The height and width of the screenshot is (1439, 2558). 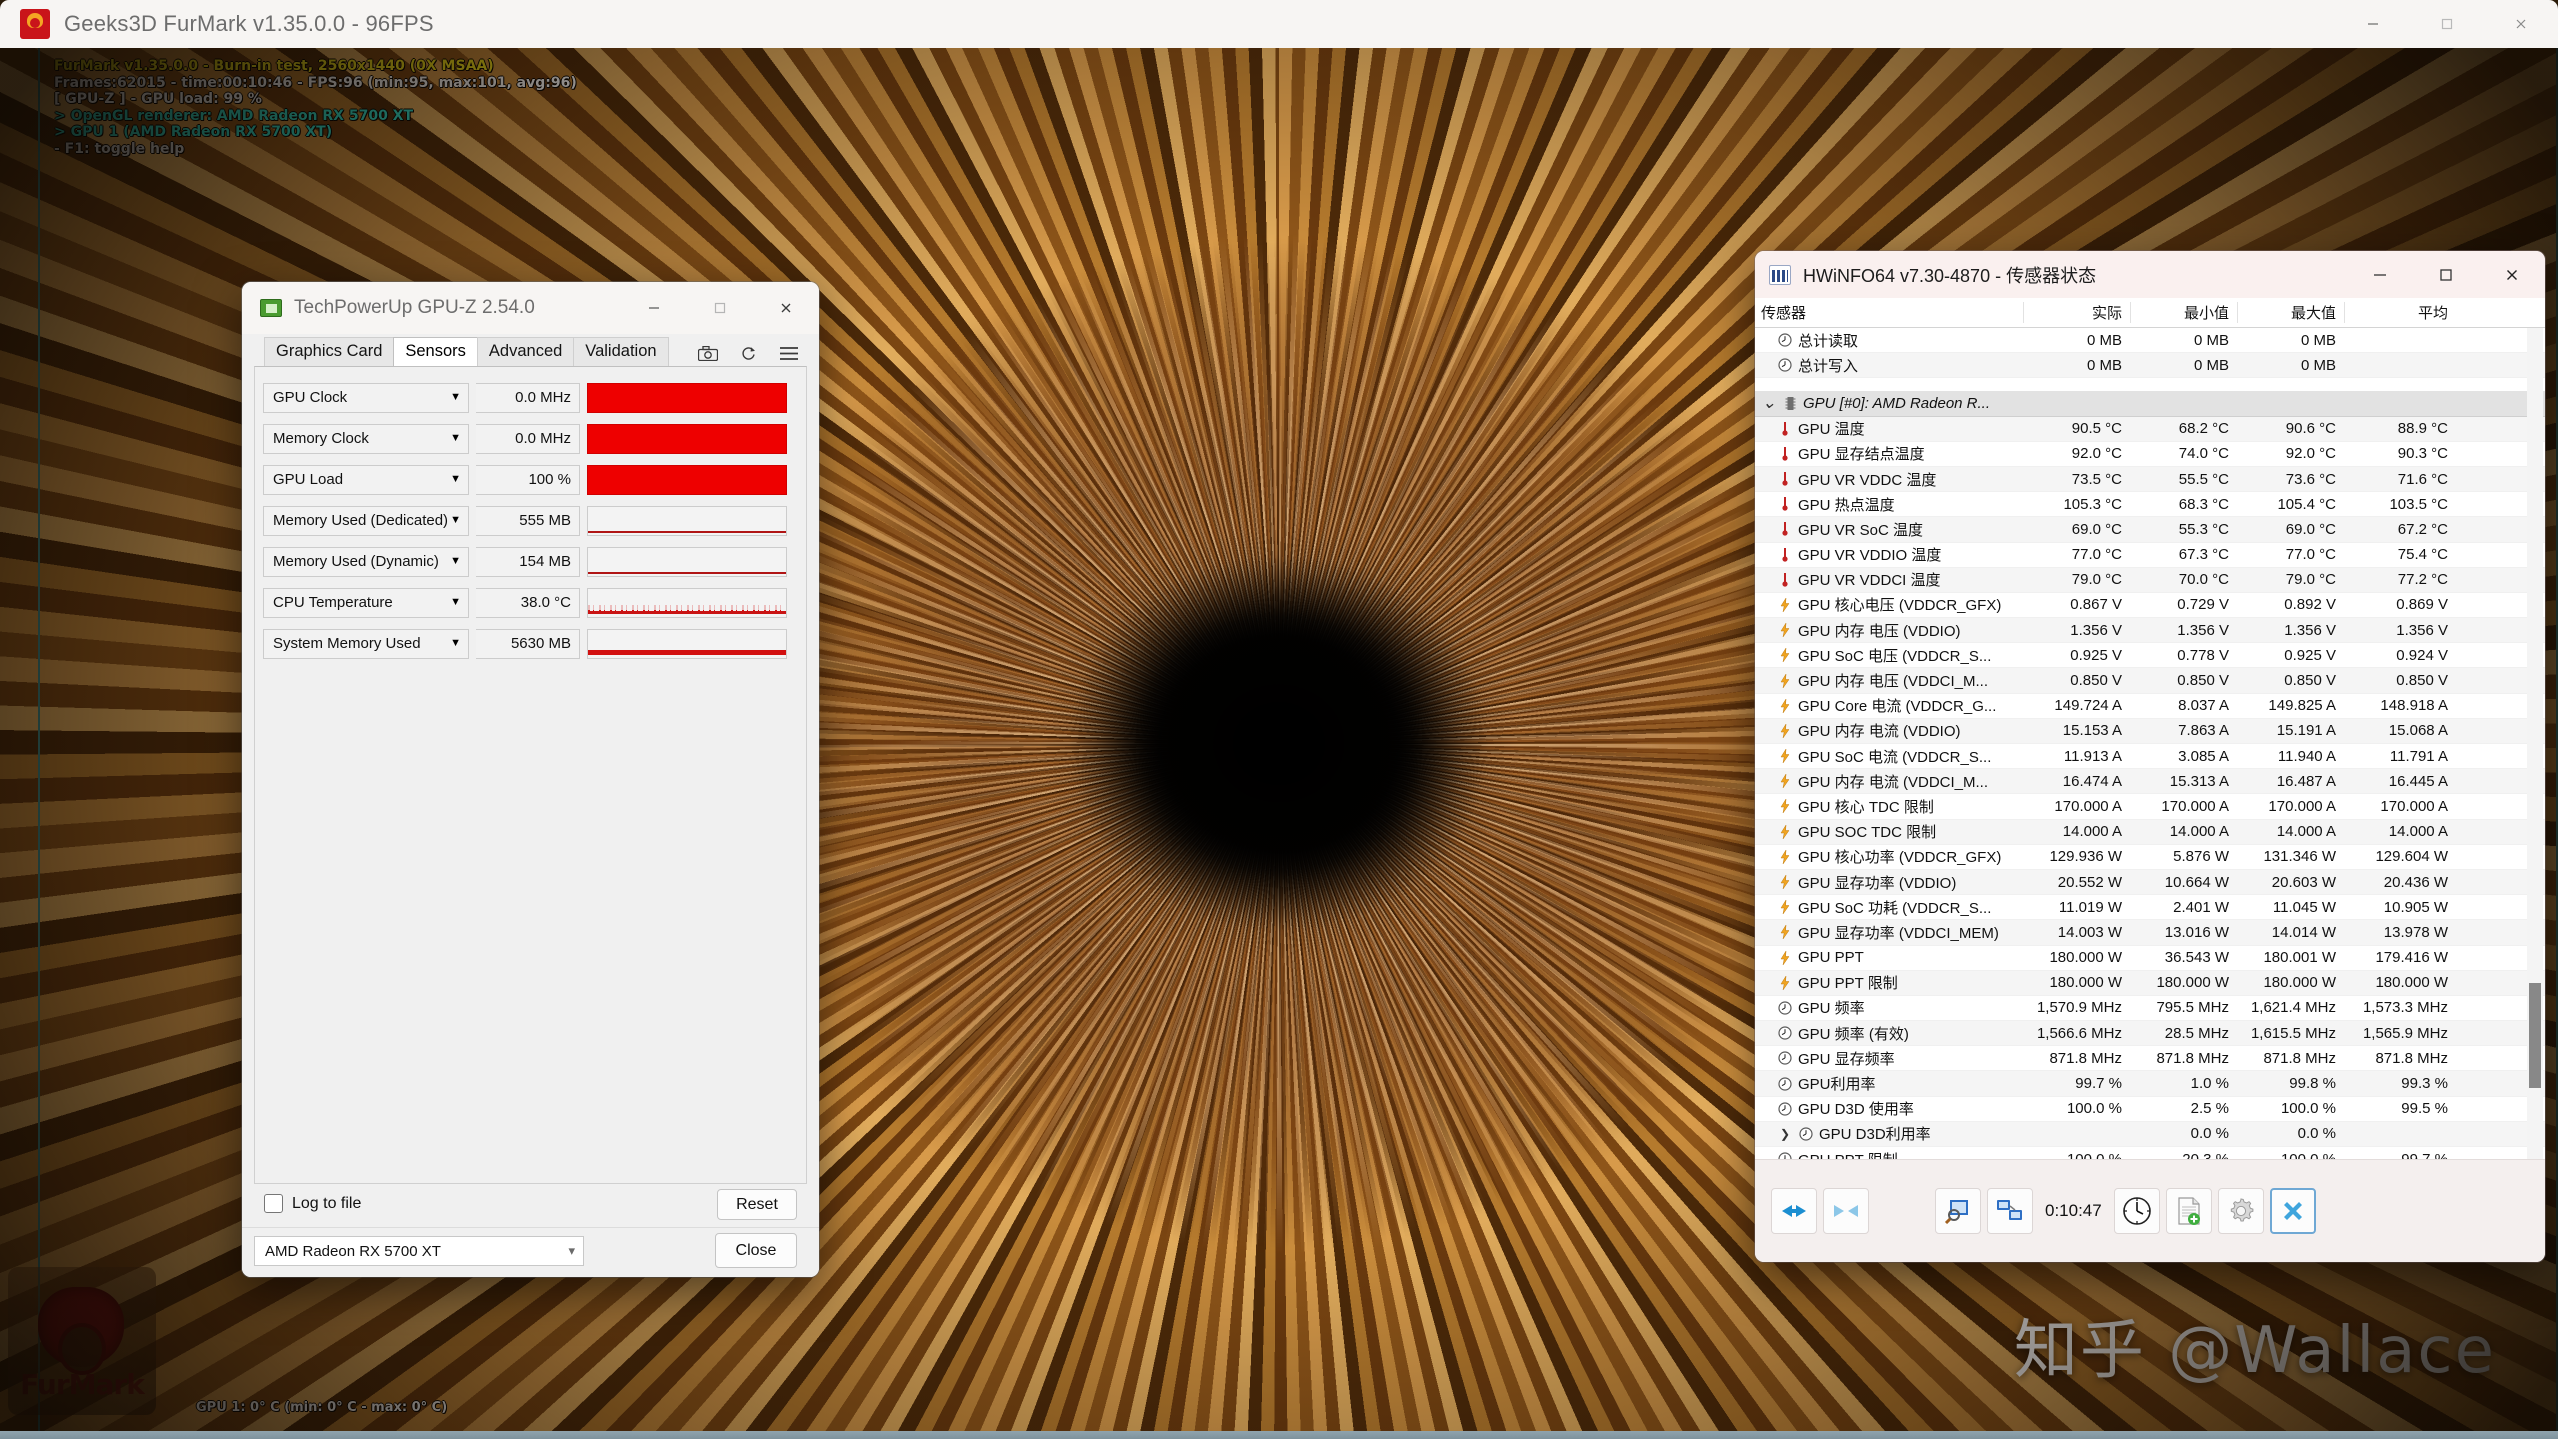 What do you see at coordinates (366, 520) in the screenshot?
I see `sensor-name-dropdown: Memory Used (Dedicated) ▼` at bounding box center [366, 520].